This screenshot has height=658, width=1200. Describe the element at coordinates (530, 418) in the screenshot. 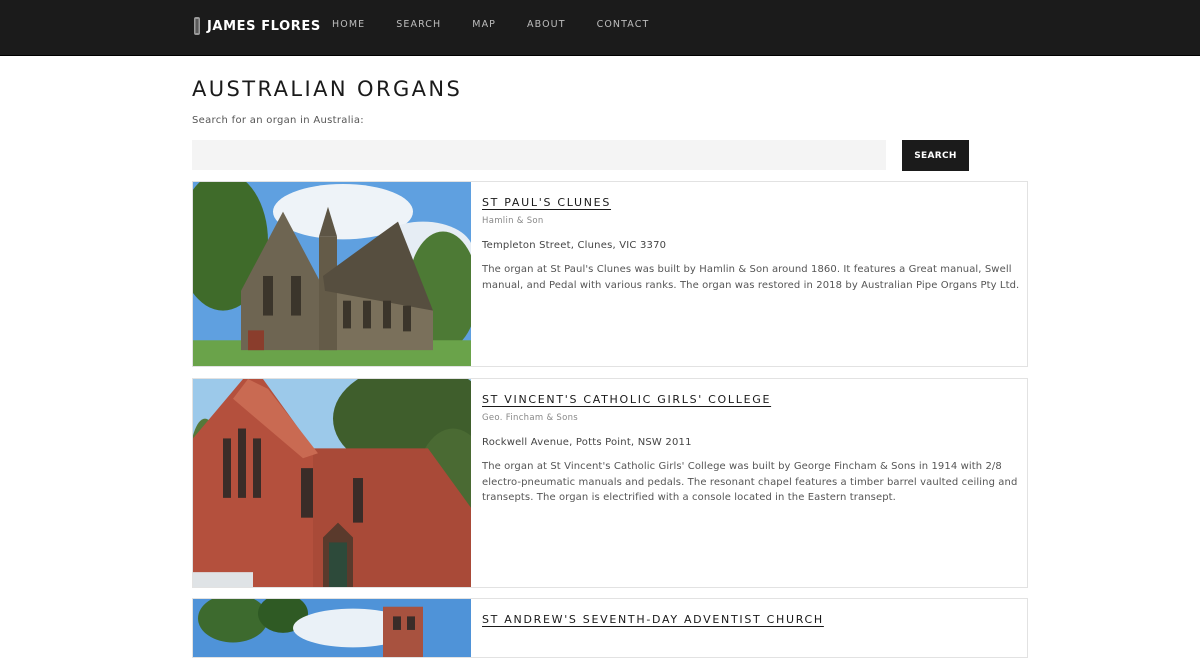

I see `organ-builder: Geo. Fincham & Sons` at that location.